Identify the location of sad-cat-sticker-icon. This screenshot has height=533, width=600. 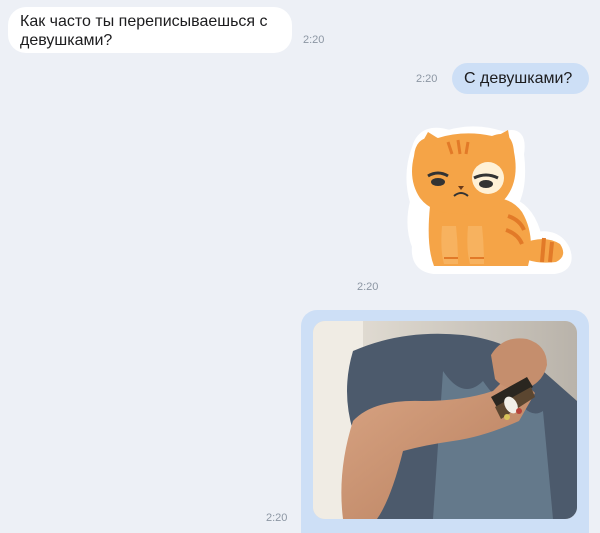
(489, 200).